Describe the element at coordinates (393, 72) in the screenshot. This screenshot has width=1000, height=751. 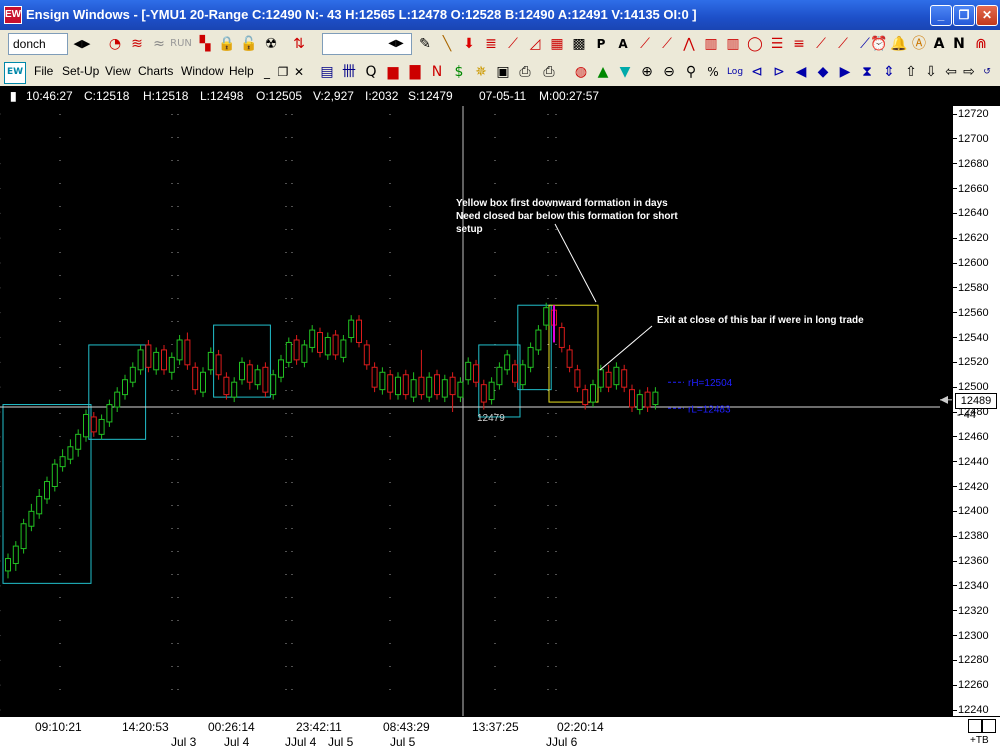
I see `volume-icon: ▆` at that location.